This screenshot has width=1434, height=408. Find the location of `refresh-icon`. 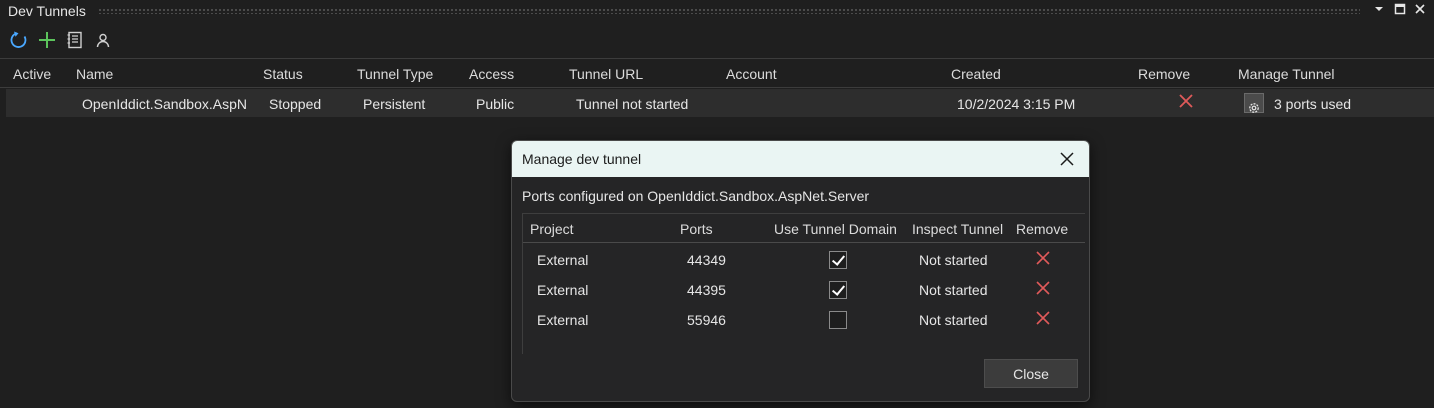

refresh-icon is located at coordinates (19, 41).